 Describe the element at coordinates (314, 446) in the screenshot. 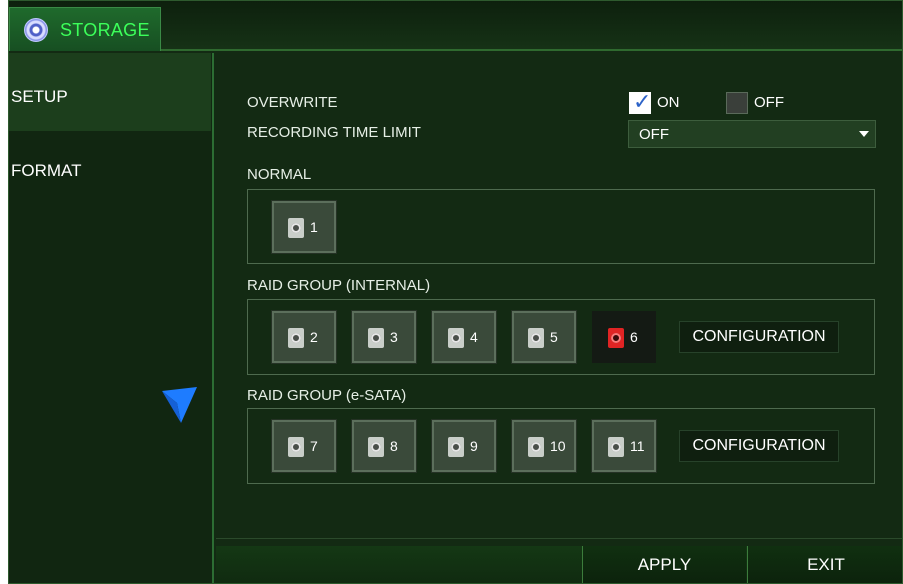

I see `disk-number: 7` at that location.